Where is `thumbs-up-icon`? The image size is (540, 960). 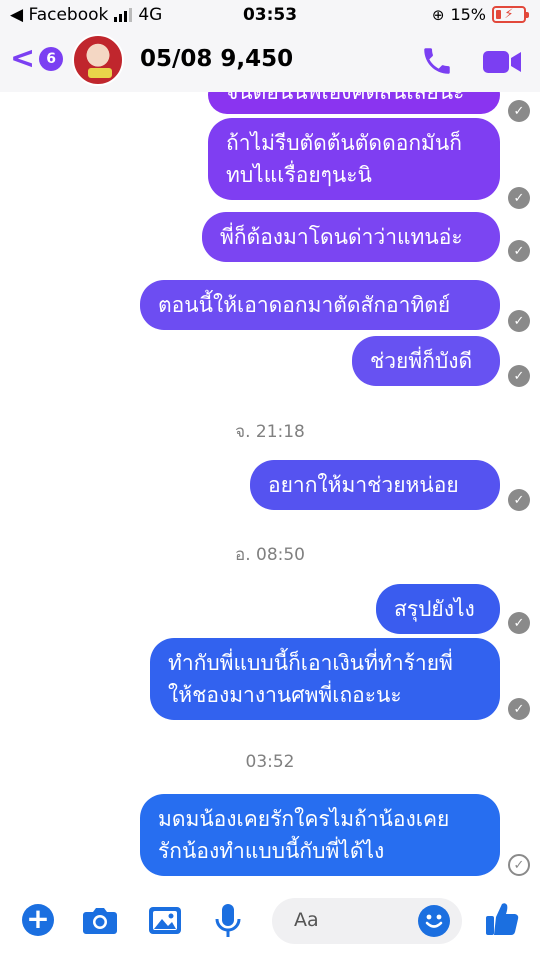 thumbs-up-icon is located at coordinates (502, 919).